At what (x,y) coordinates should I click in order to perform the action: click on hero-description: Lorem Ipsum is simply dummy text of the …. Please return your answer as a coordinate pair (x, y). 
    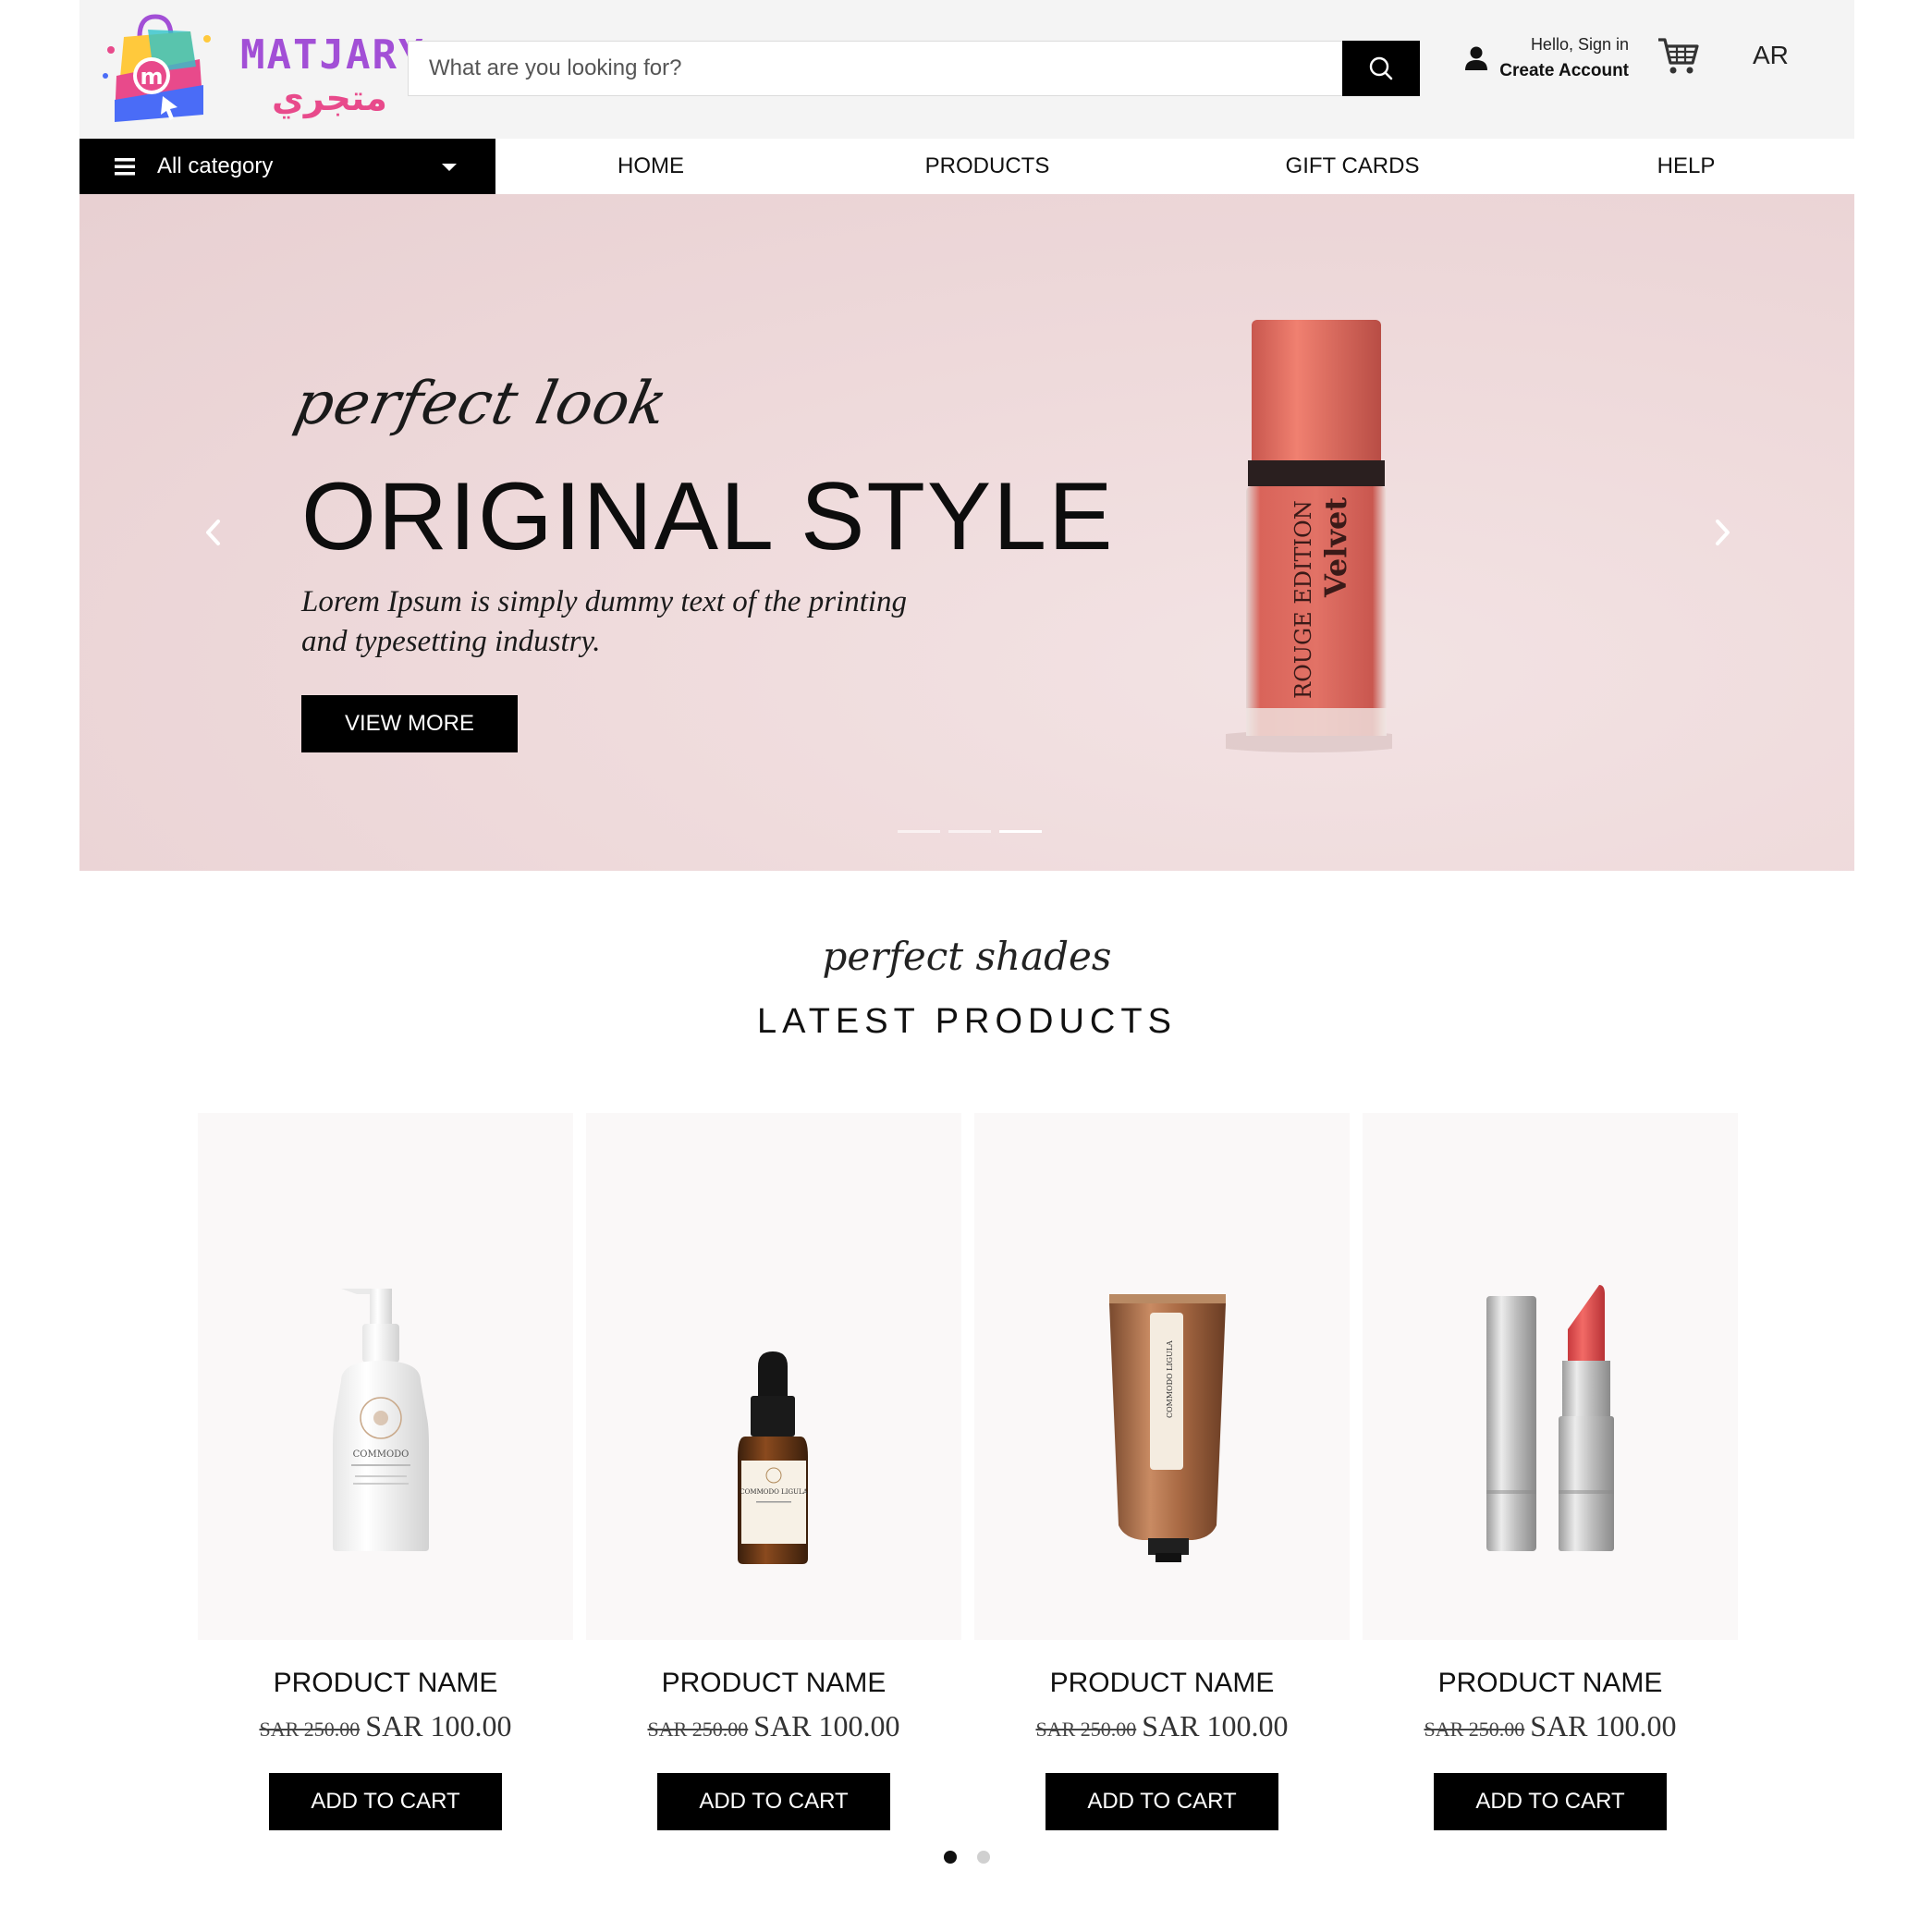
    Looking at the image, I should click on (604, 621).